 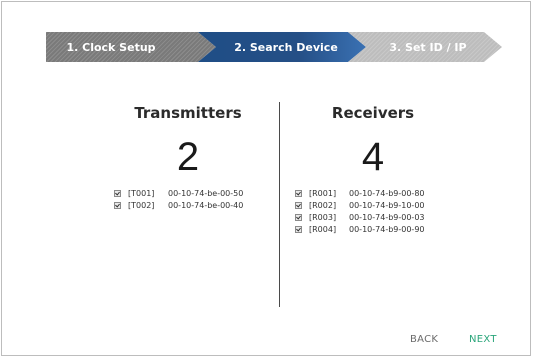 I want to click on device-id: [R002], so click(x=323, y=205).